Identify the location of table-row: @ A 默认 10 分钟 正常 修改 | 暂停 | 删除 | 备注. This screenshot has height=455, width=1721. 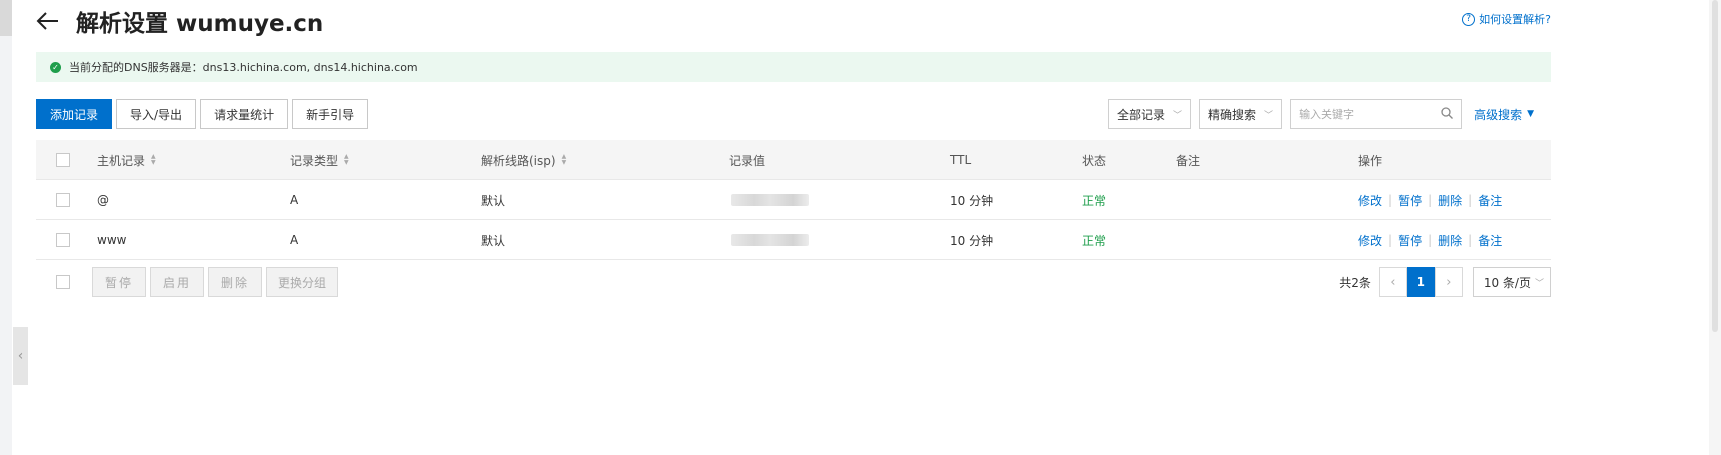
(793, 200).